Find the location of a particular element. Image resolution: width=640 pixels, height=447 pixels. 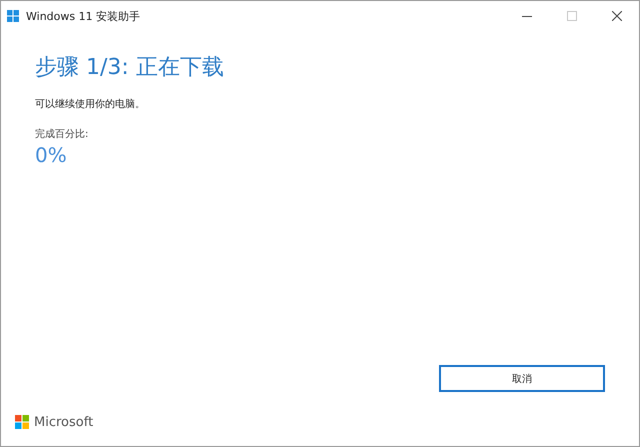

close-icon is located at coordinates (617, 16).